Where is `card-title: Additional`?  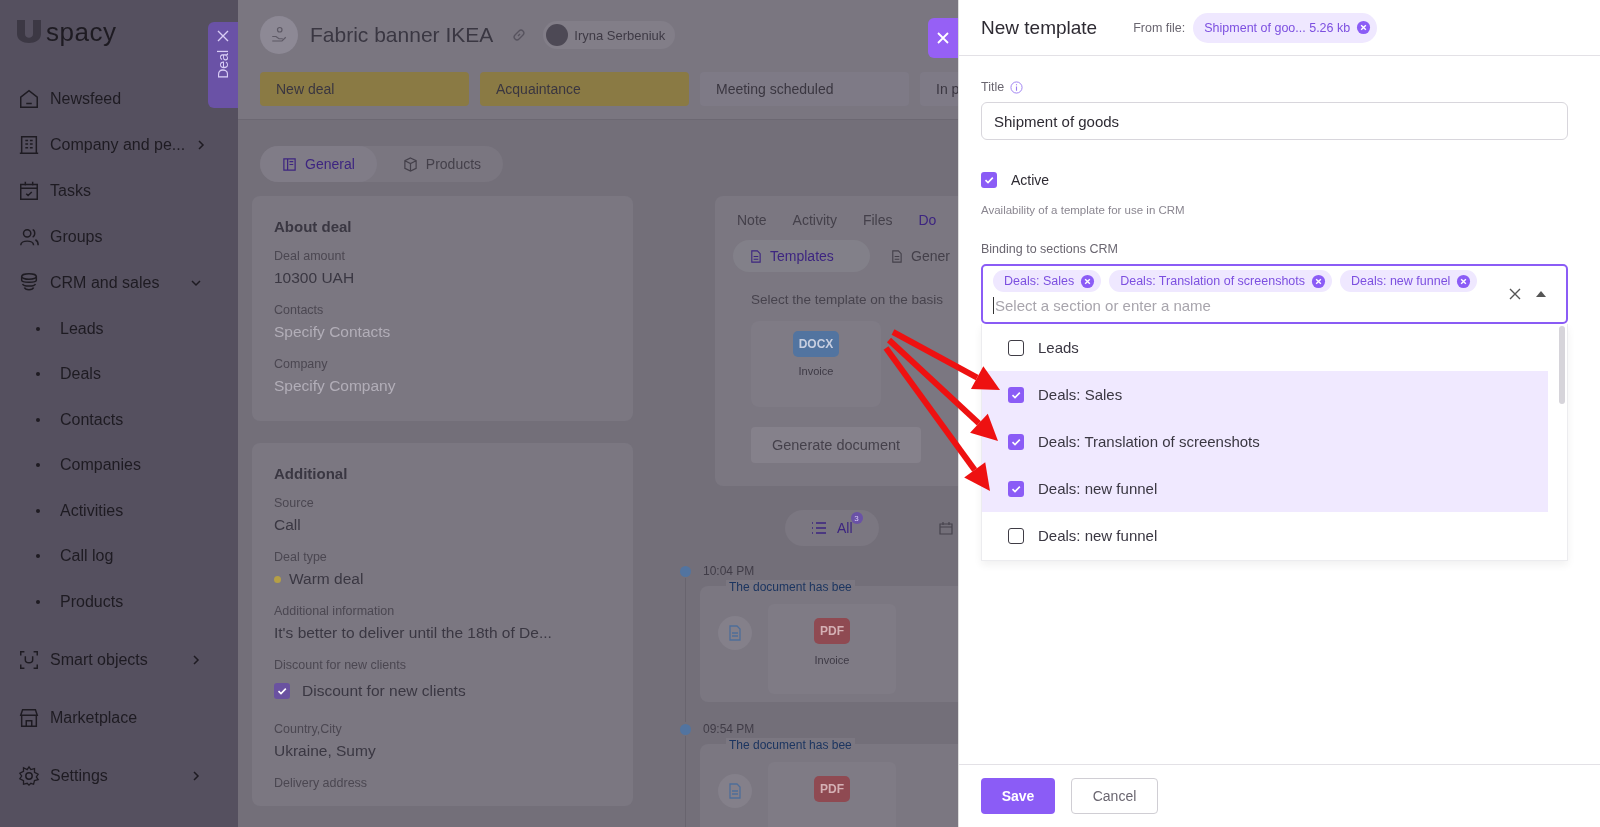
card-title: Additional is located at coordinates (311, 473).